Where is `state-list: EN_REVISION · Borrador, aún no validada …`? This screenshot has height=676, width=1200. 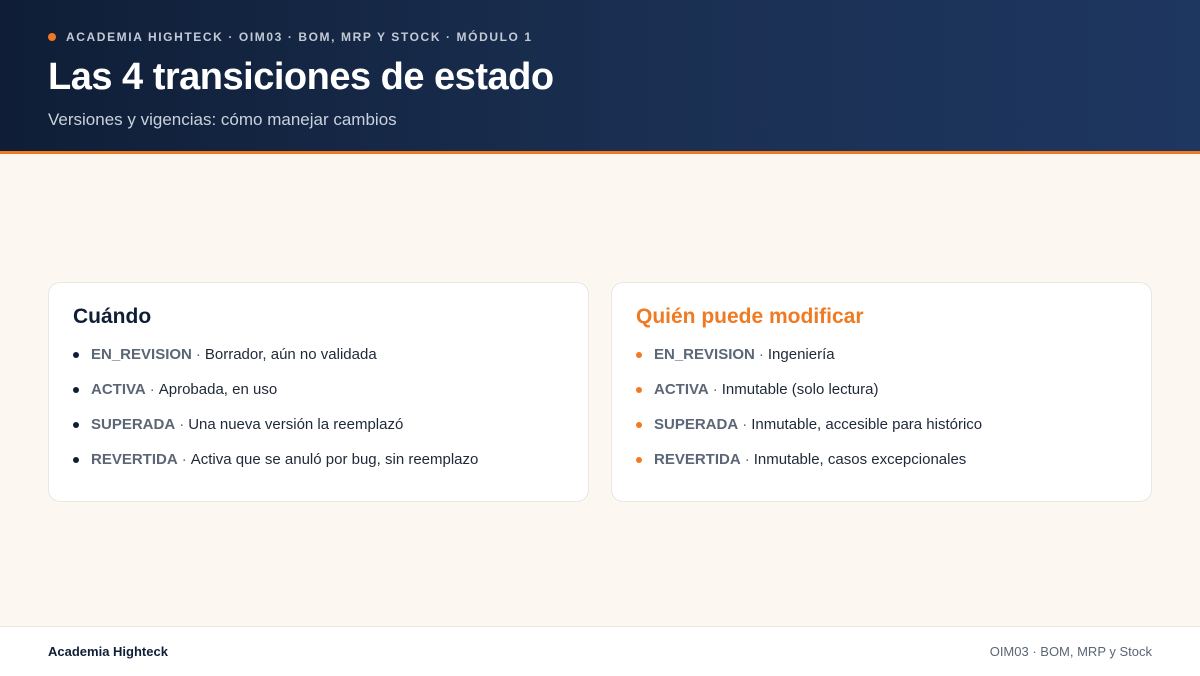
state-list: EN_REVISION · Borrador, aún no validada … is located at coordinates (318, 407).